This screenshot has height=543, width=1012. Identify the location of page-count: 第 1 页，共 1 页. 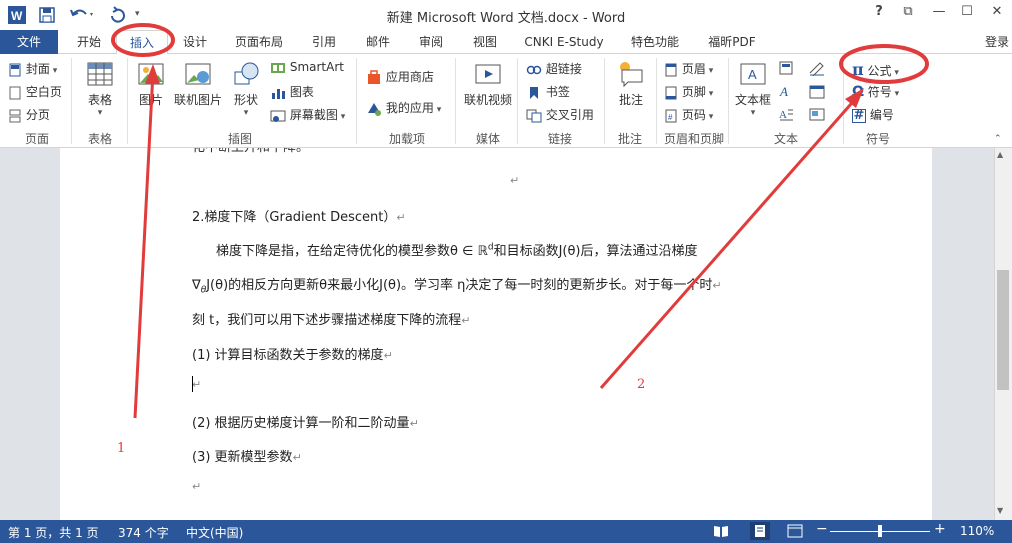
(53, 532).